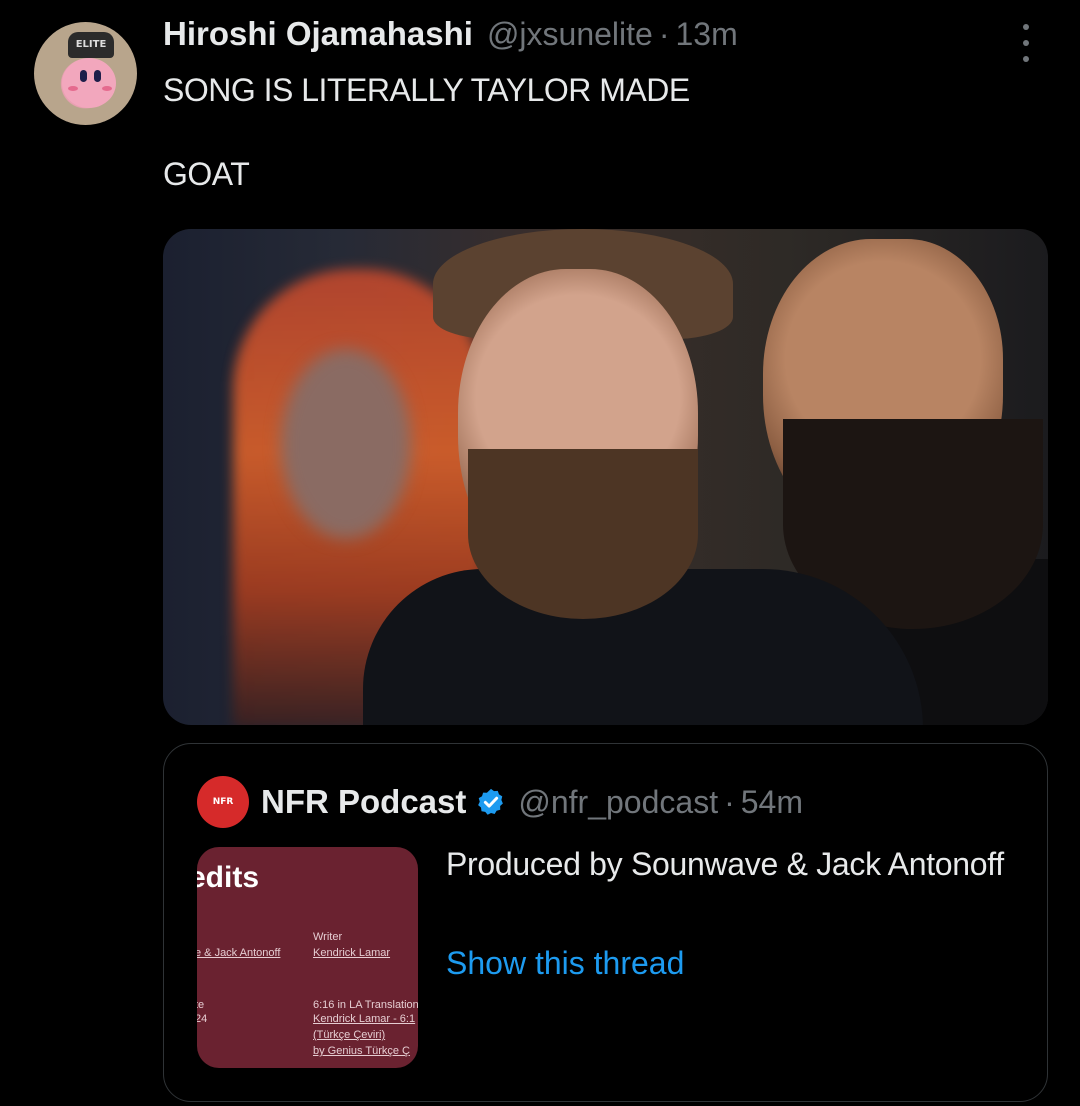 The height and width of the screenshot is (1106, 1080). What do you see at coordinates (618, 802) in the screenshot?
I see `quoted-author-handle: @nfr_podcast` at bounding box center [618, 802].